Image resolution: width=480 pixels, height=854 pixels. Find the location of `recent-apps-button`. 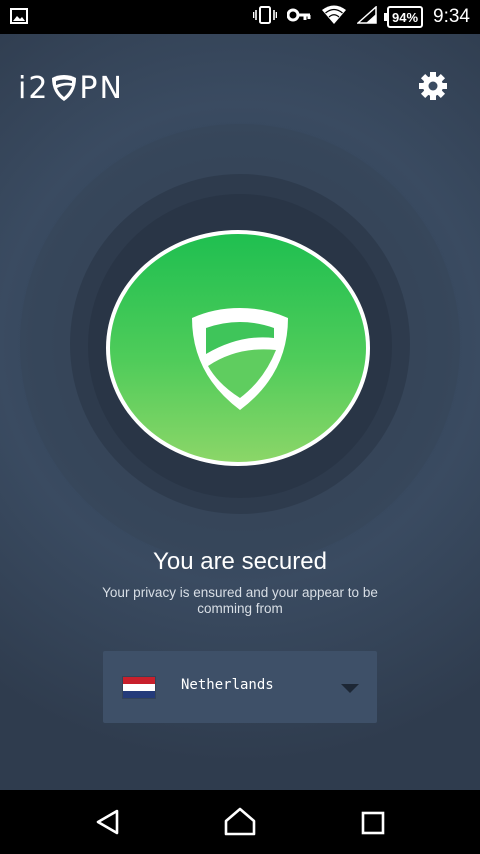

recent-apps-button is located at coordinates (373, 825).